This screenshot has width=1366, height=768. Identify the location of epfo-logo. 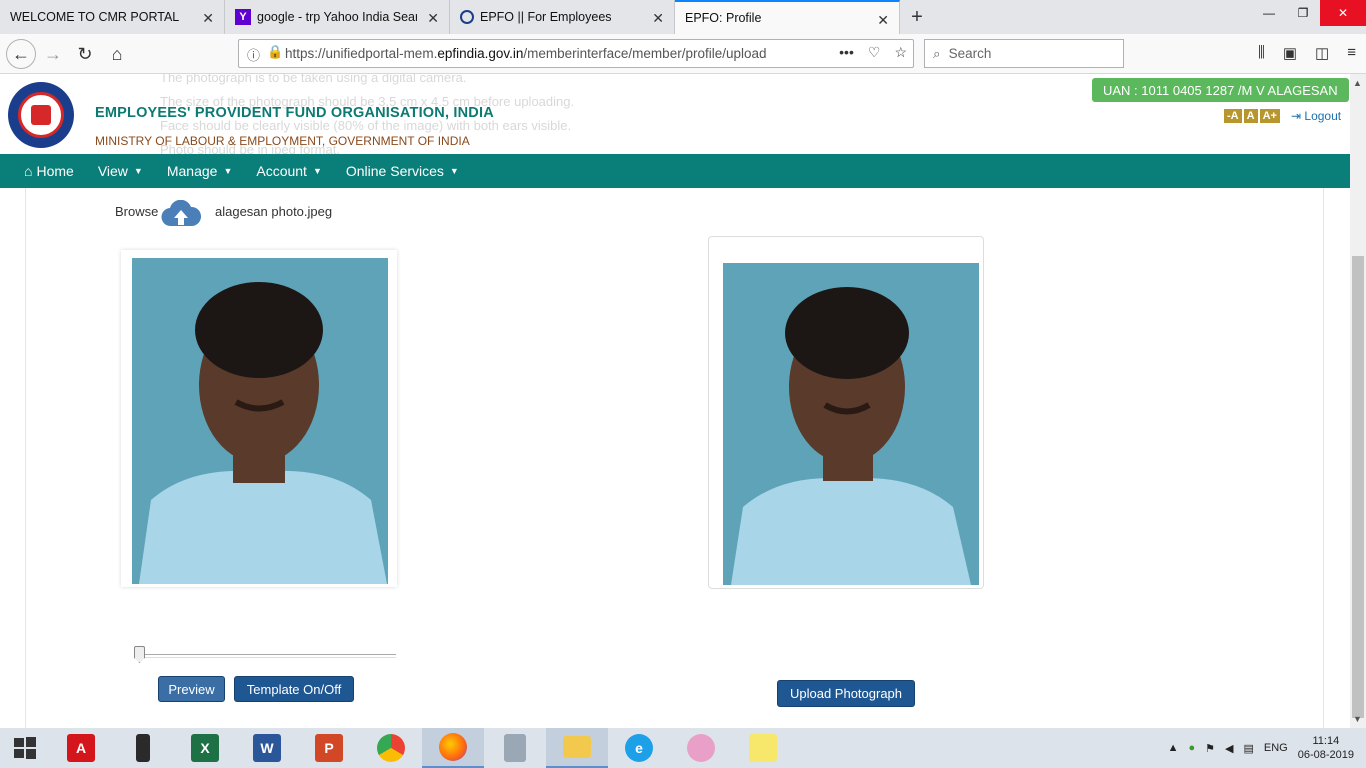
(41, 115).